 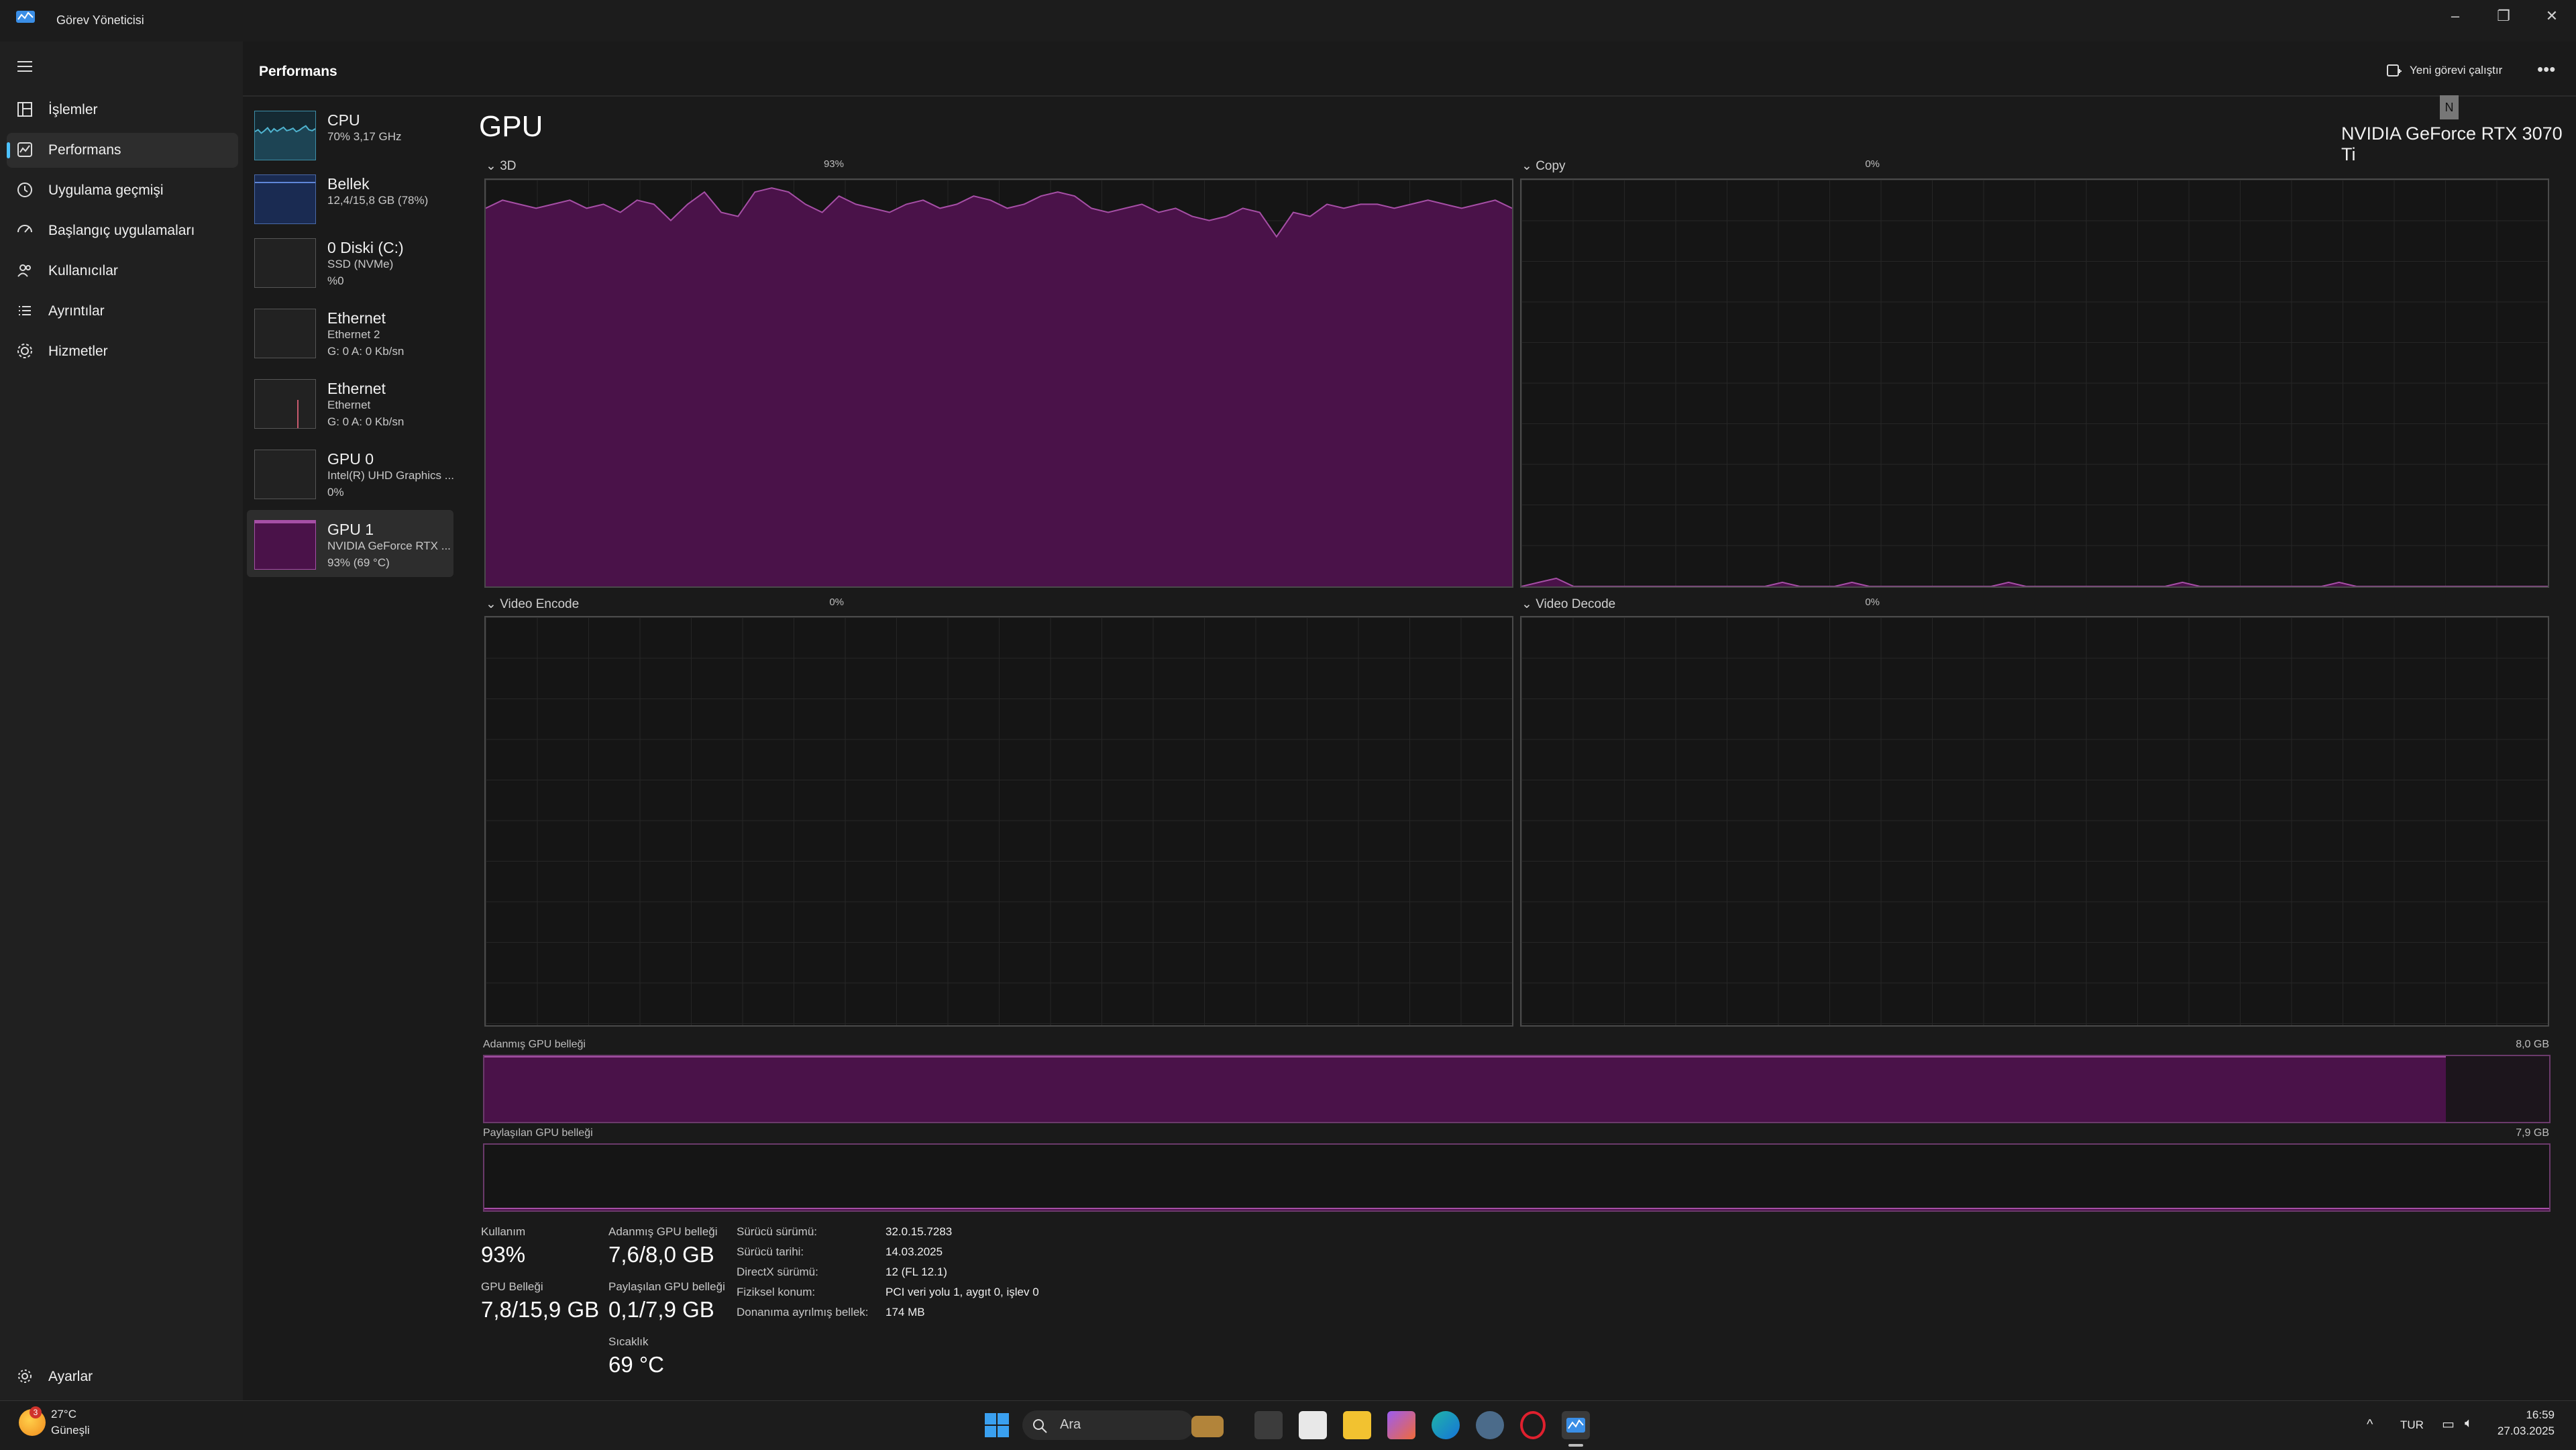 What do you see at coordinates (106, 190) in the screenshot?
I see `nav-label: Uygulama geçmişi` at bounding box center [106, 190].